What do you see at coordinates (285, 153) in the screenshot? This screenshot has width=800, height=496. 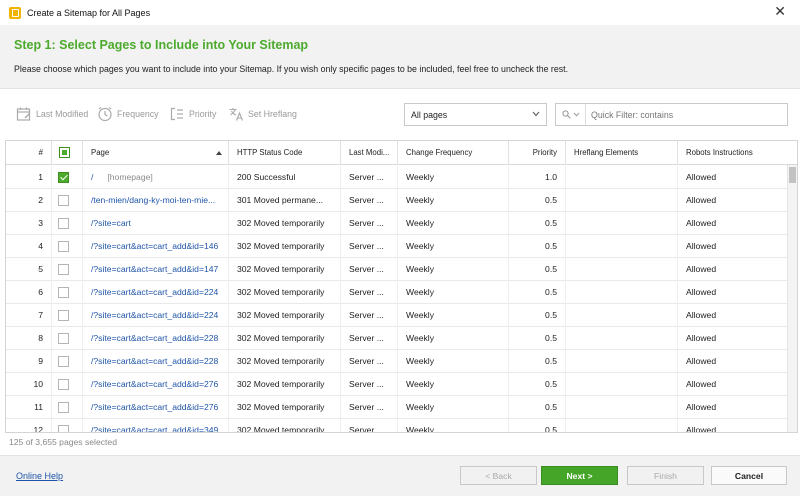 I see `column-http-status: HTTP Status Code` at bounding box center [285, 153].